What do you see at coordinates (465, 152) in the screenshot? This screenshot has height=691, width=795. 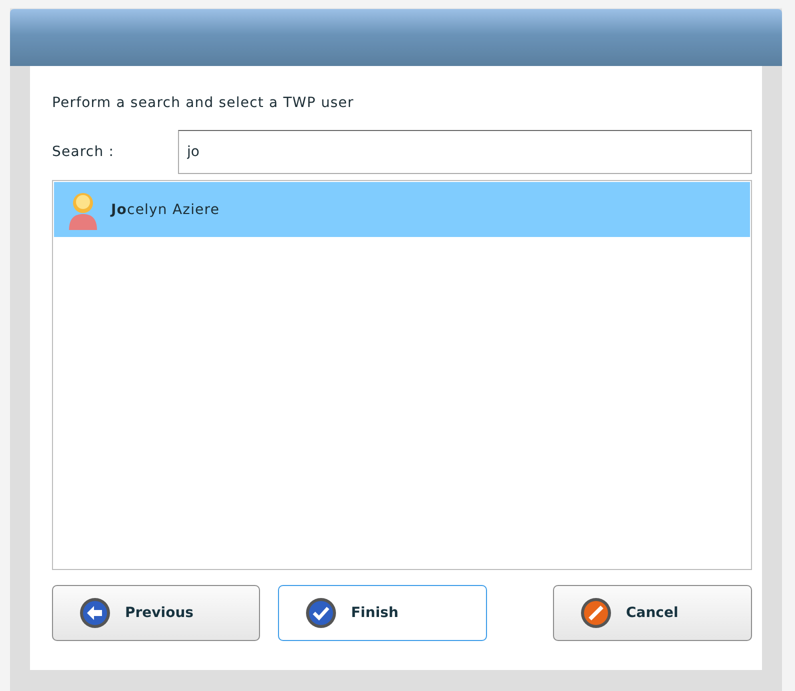 I see `search-field: jo` at bounding box center [465, 152].